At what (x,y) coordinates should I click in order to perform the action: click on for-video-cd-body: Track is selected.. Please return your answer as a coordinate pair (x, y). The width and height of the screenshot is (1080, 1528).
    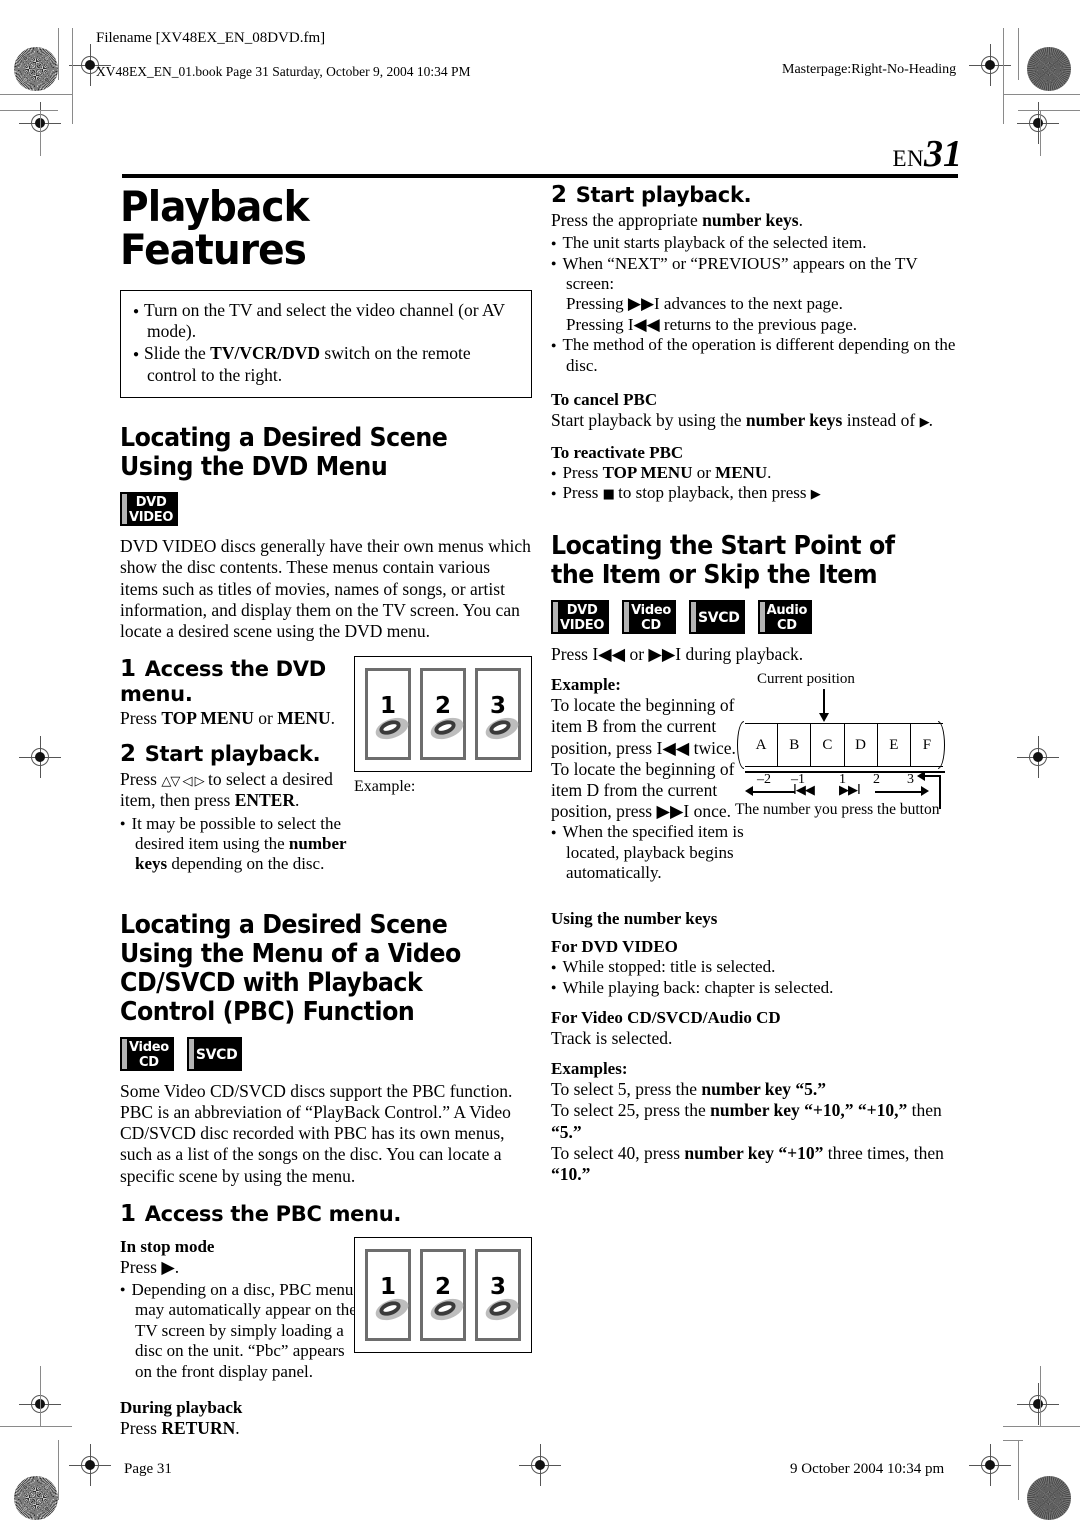
    Looking at the image, I should click on (612, 1038).